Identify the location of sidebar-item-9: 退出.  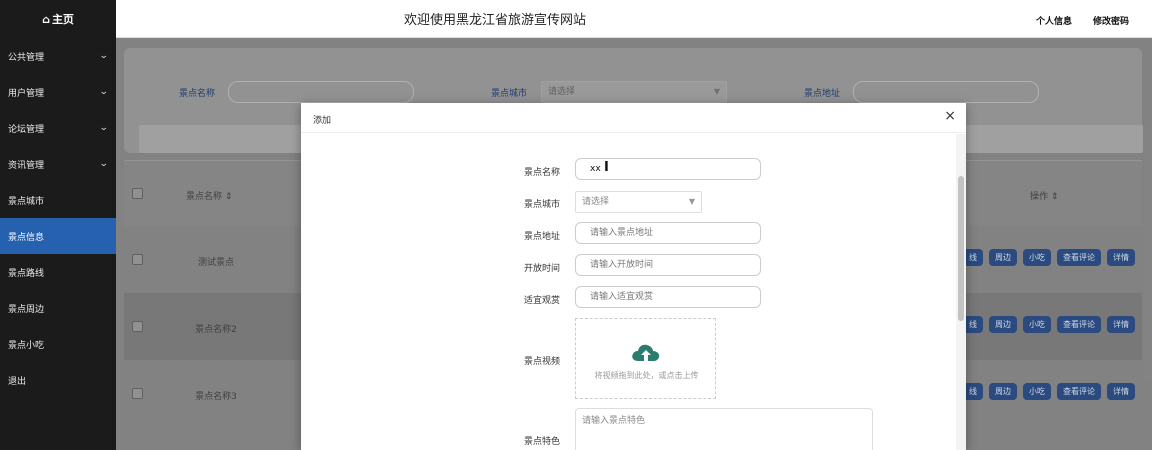
(58, 380).